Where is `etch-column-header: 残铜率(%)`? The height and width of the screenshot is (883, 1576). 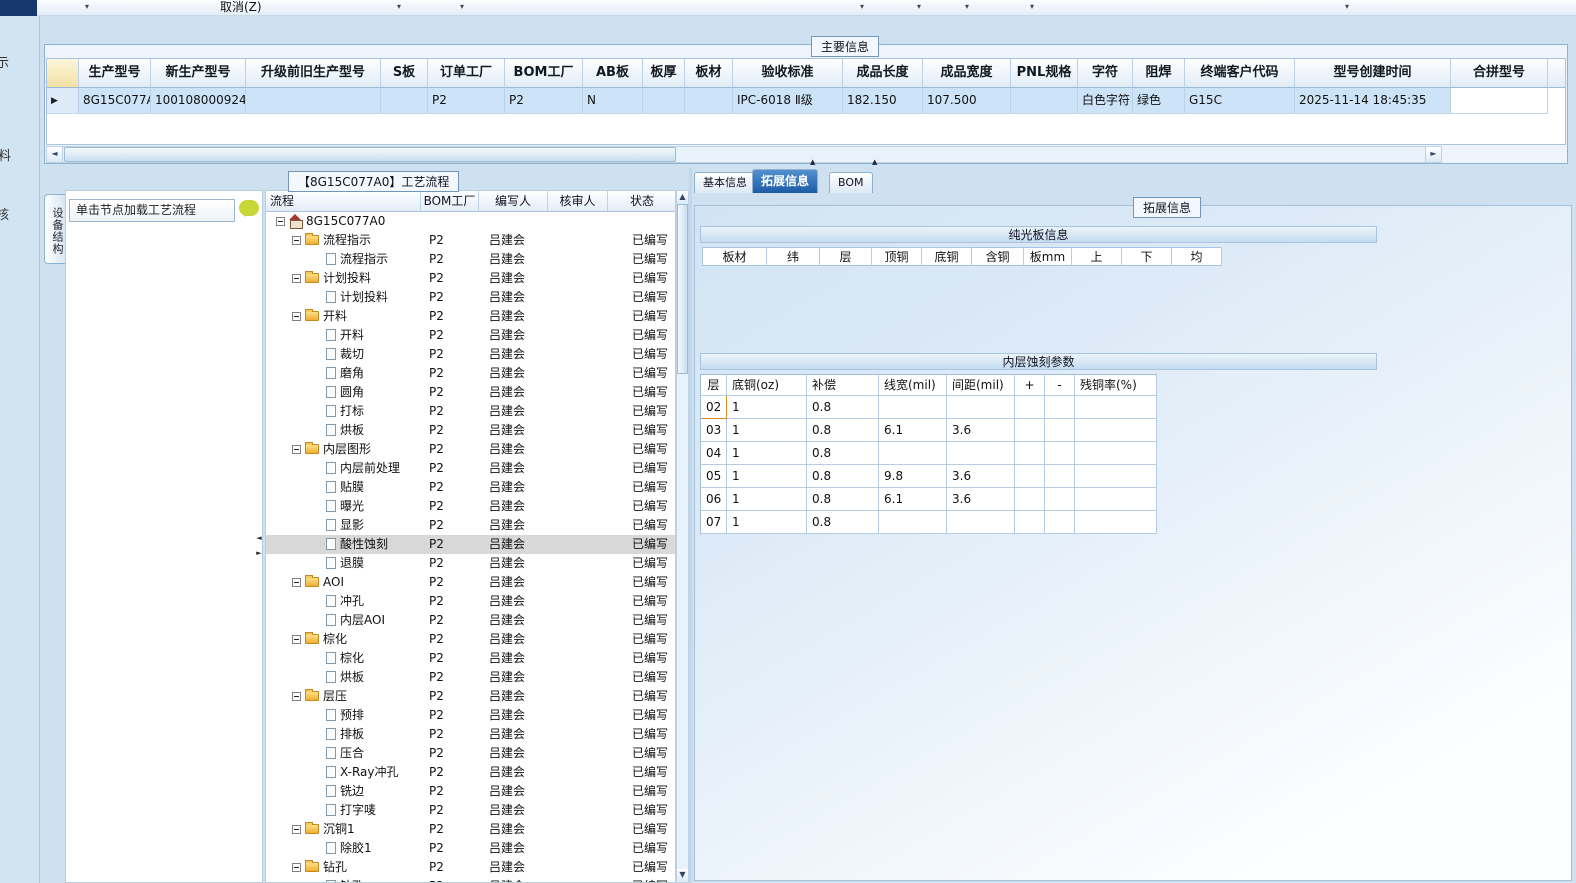 etch-column-header: 残铜率(%) is located at coordinates (1116, 385).